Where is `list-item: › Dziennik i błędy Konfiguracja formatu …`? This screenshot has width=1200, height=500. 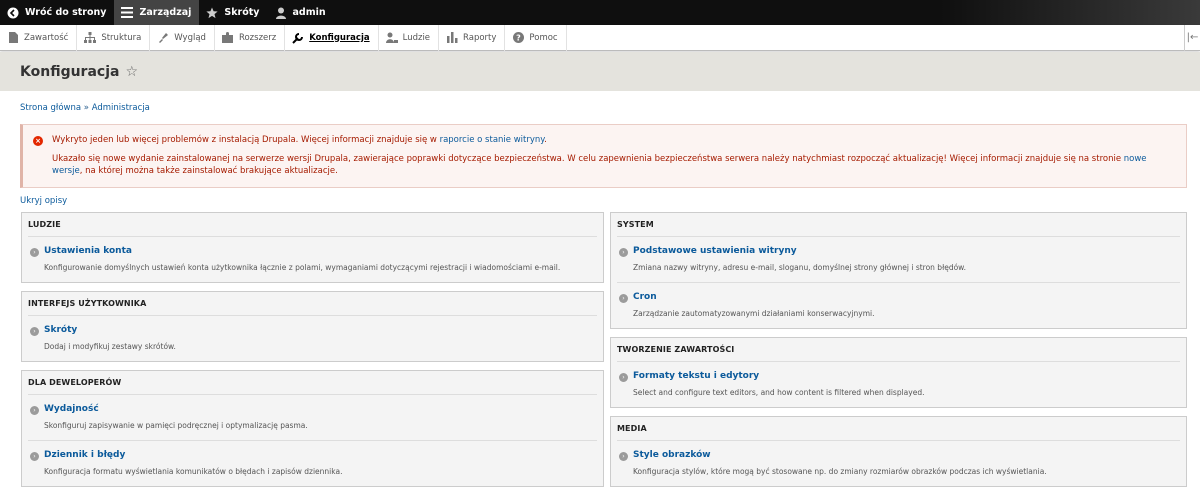 list-item: › Dziennik i błędy Konfiguracja formatu … is located at coordinates (312, 463).